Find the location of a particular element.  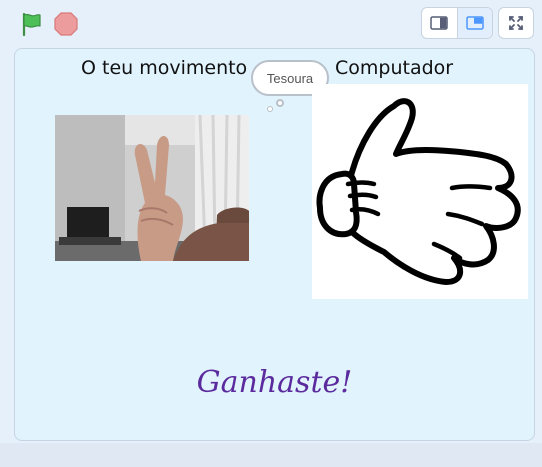

small-stage-icon is located at coordinates (439, 23).